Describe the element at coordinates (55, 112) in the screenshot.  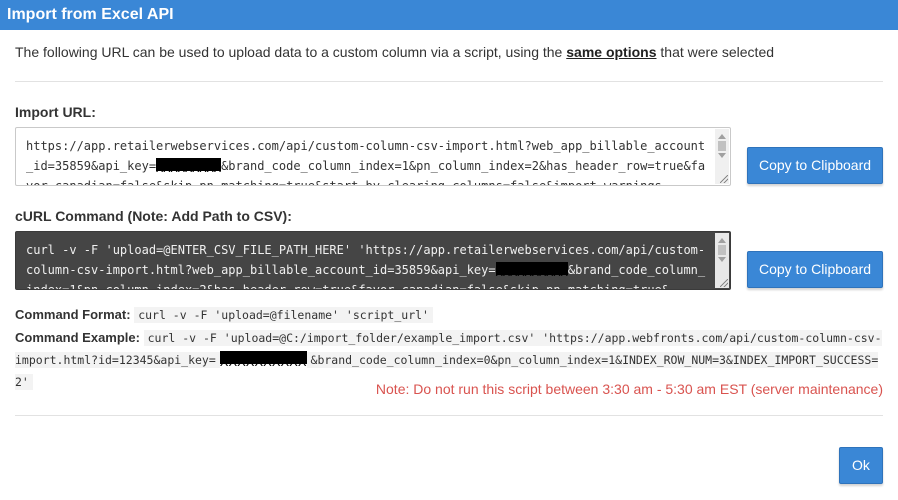
I see `import-url-label: Import URL:` at that location.